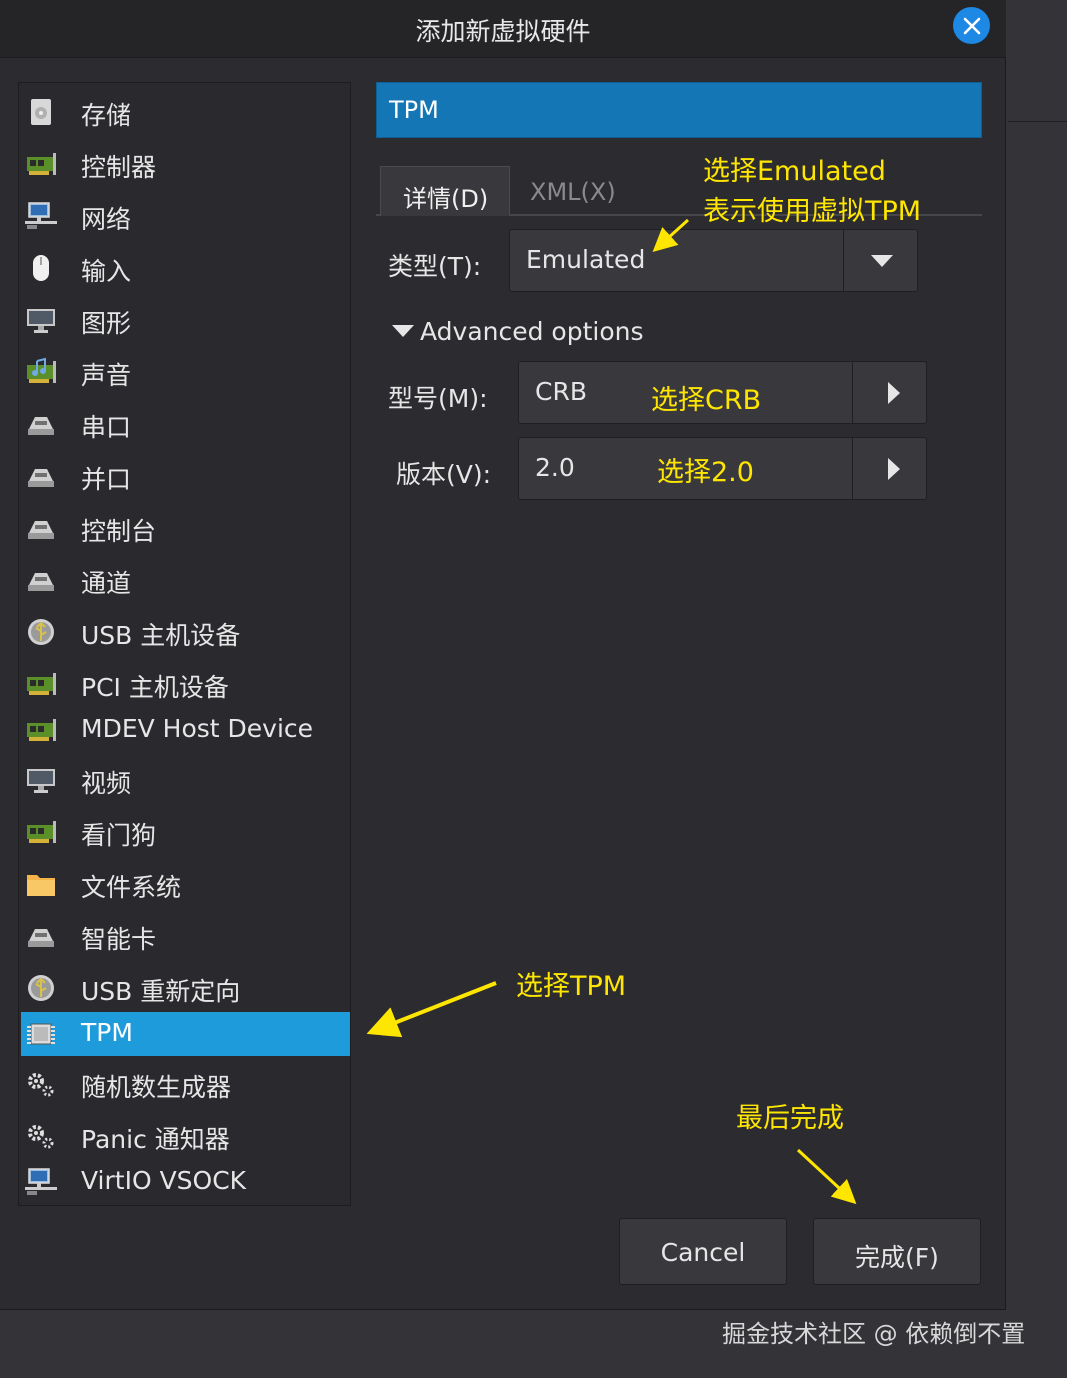 This screenshot has width=1067, height=1378. Describe the element at coordinates (431, 1009) in the screenshot. I see `arrow-to-tpm` at that location.